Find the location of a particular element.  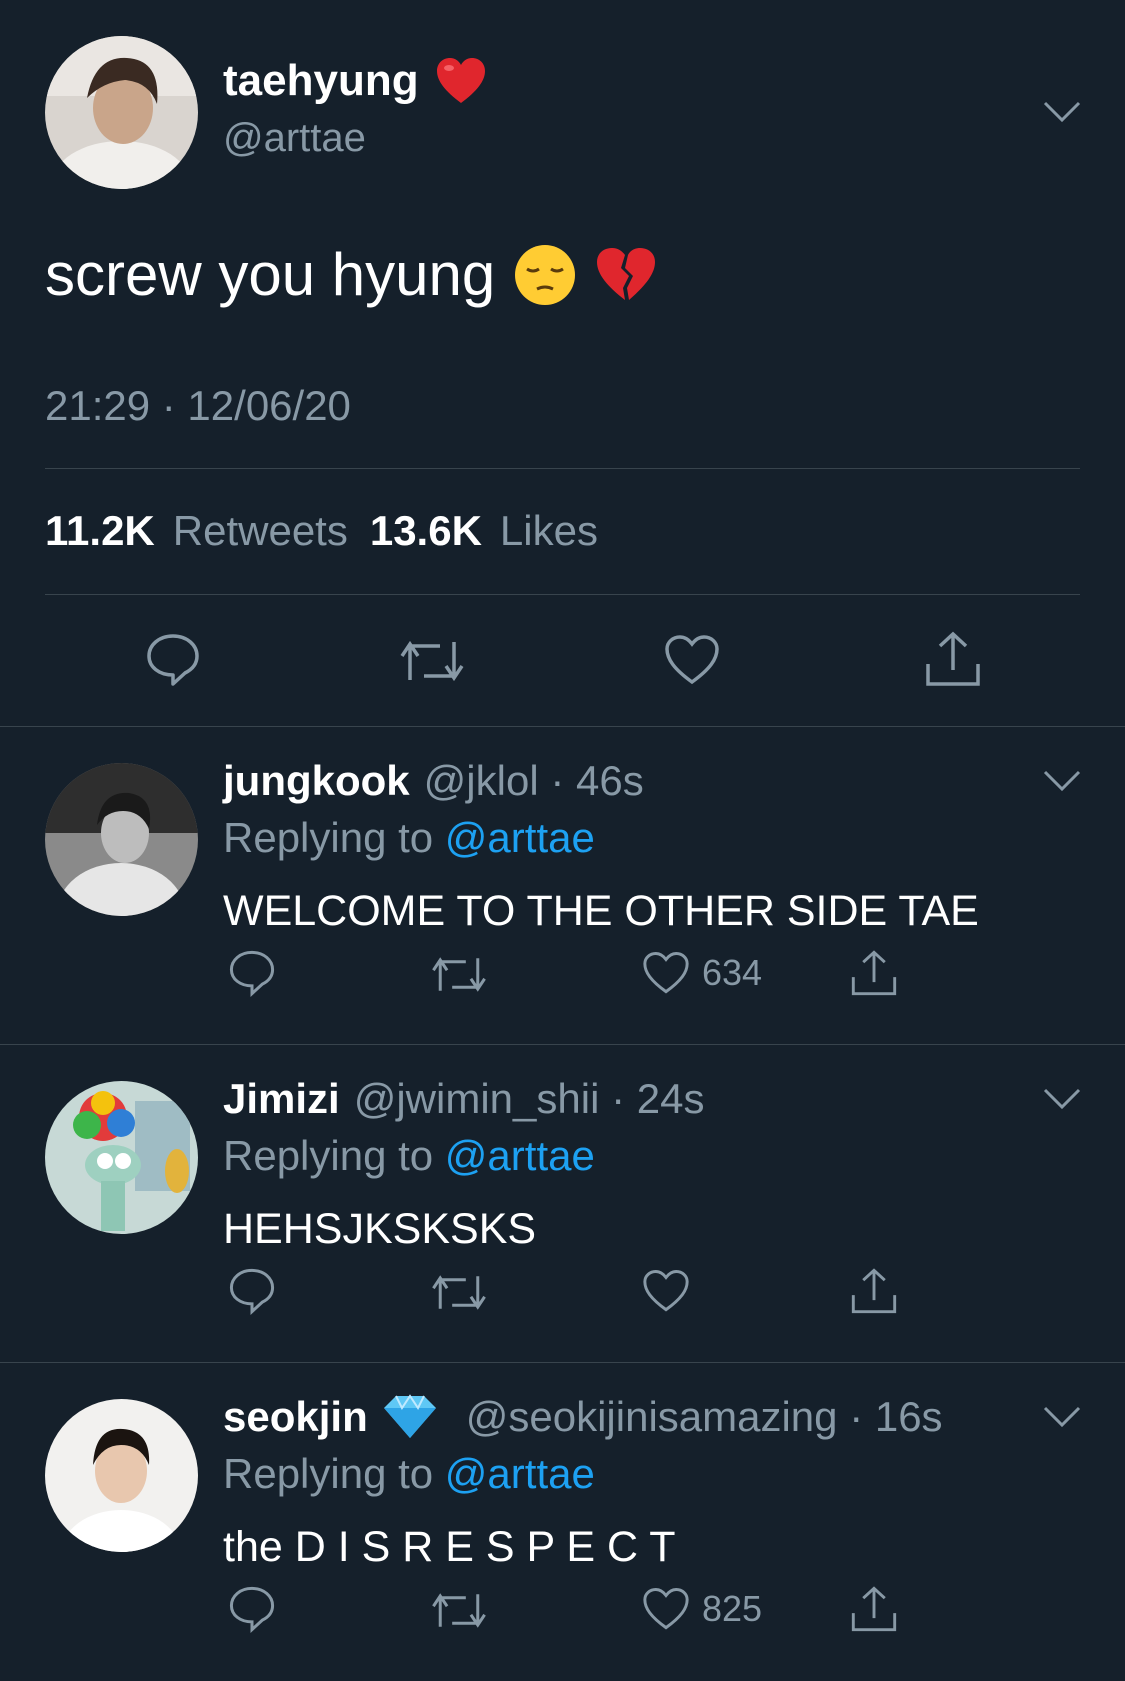

like-count: 634 is located at coordinates (732, 972).